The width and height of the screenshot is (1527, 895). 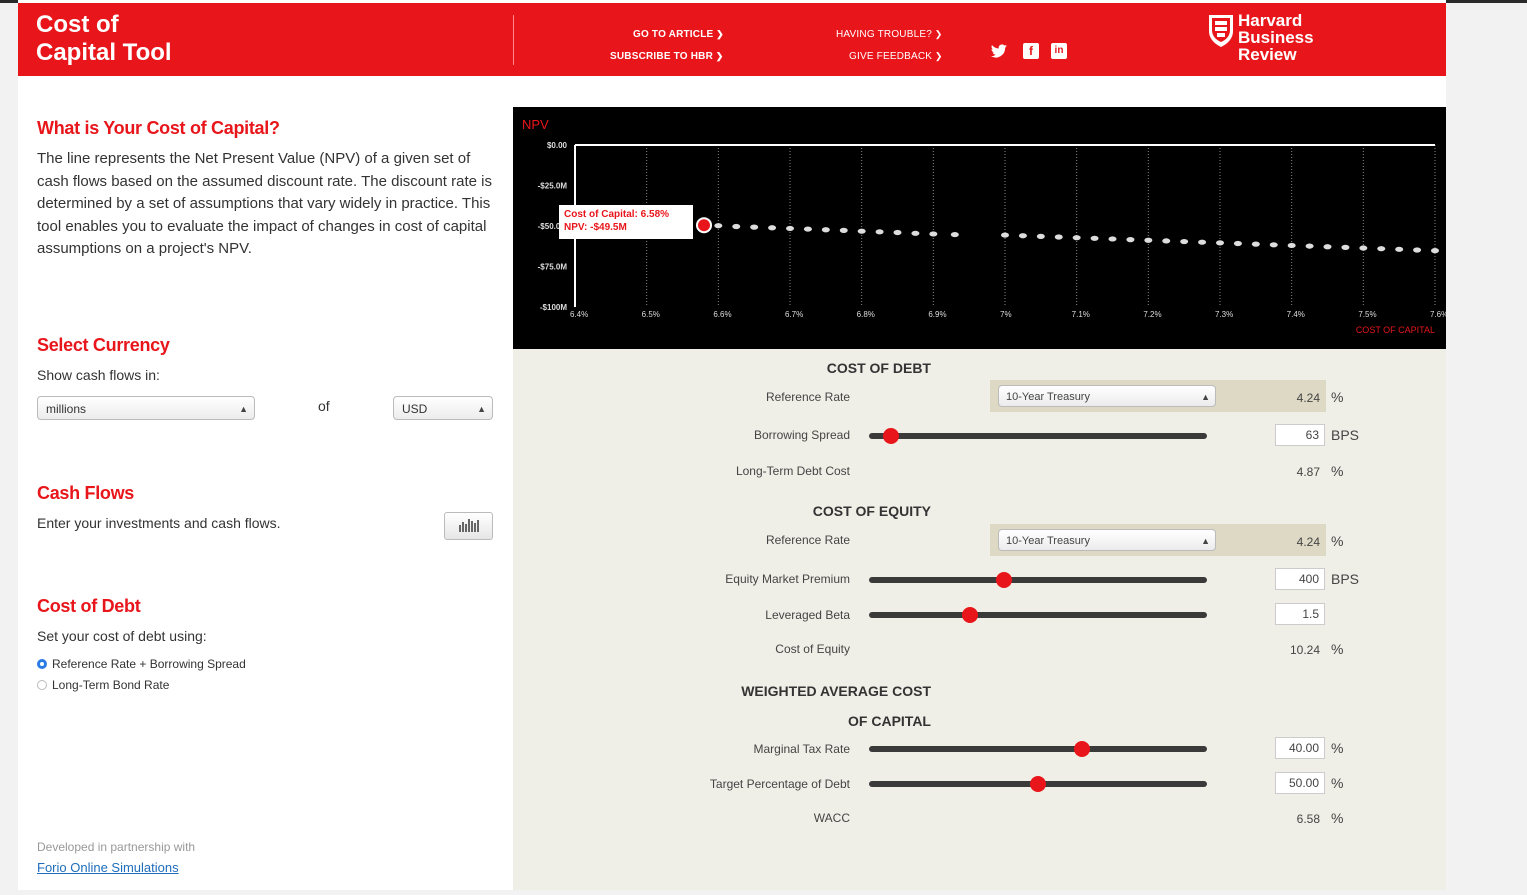 I want to click on x-tick-label: 6.9%, so click(x=937, y=314).